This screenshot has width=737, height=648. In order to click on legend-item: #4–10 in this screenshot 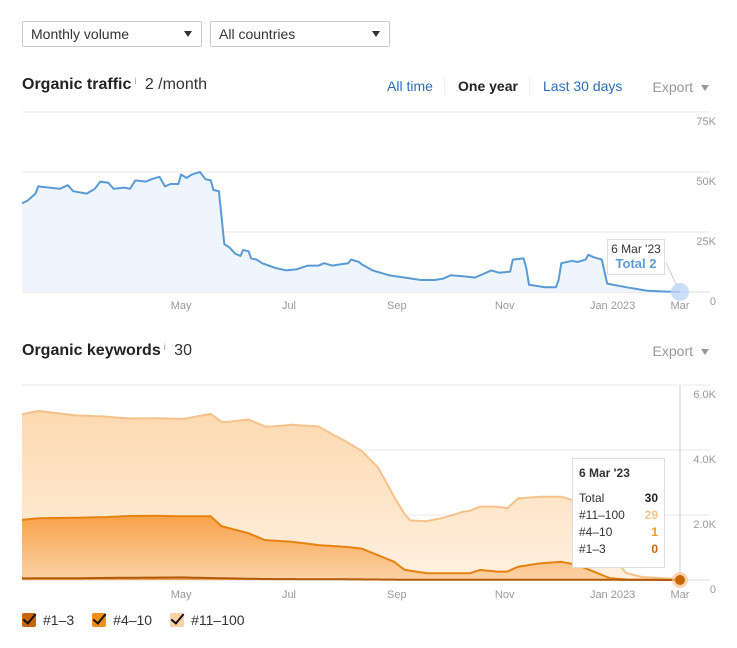, I will do `click(122, 620)`.